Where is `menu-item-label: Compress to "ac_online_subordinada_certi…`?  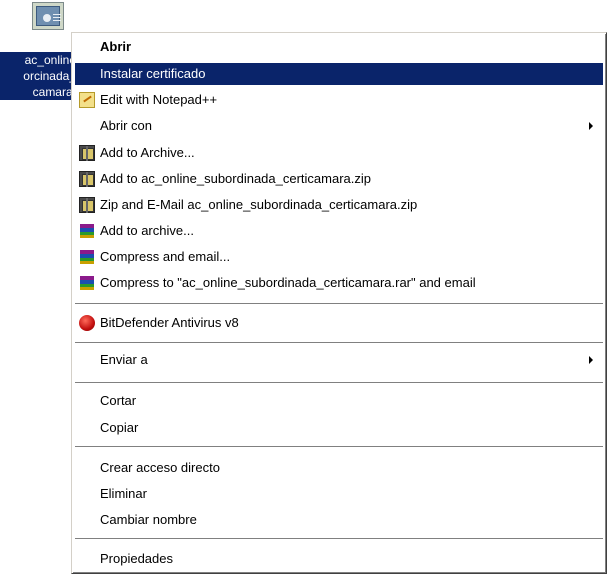
menu-item-label: Compress to "ac_online_subordinada_certi… is located at coordinates (288, 282).